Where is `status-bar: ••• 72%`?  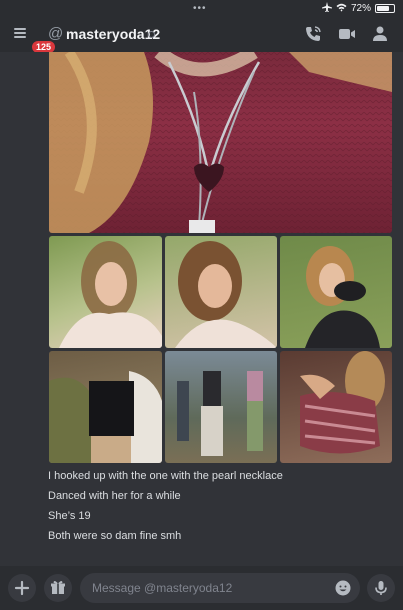
status-bar: ••• 72% is located at coordinates (201, 8).